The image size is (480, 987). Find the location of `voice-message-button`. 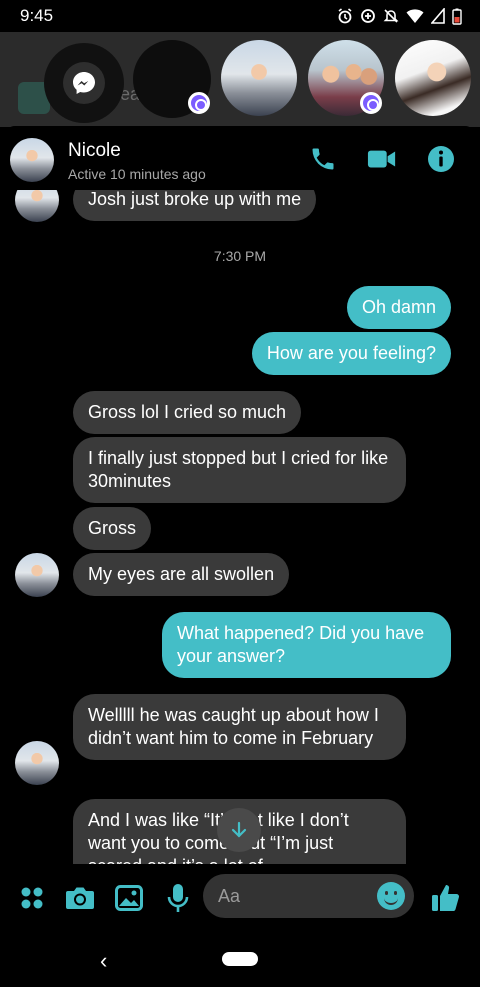

voice-message-button is located at coordinates (178, 898).